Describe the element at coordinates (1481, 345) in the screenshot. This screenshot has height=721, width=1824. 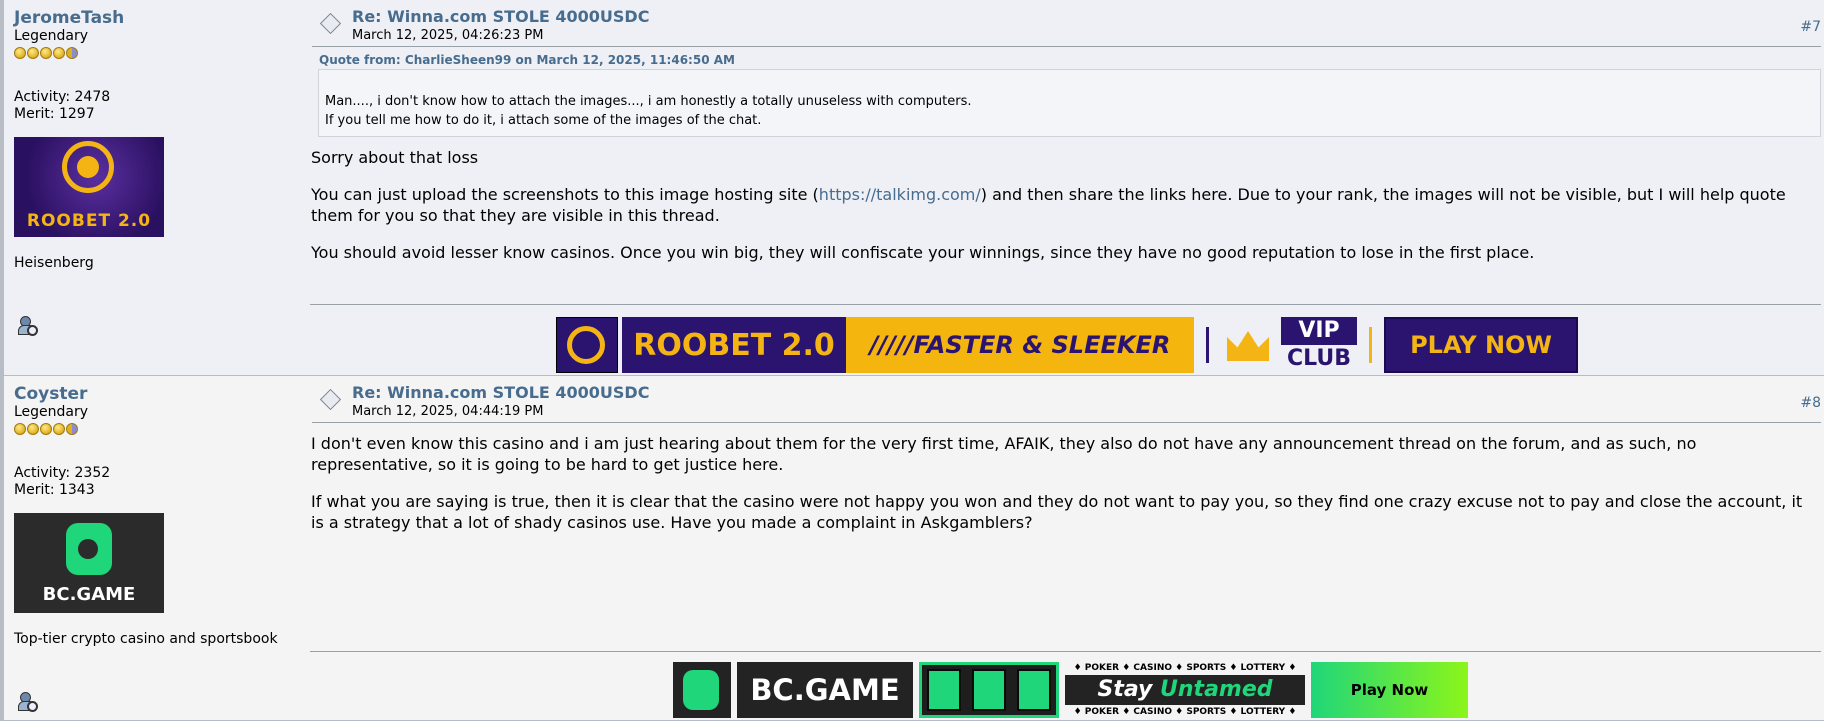
I see `play-now-button: PLAY NOW` at that location.